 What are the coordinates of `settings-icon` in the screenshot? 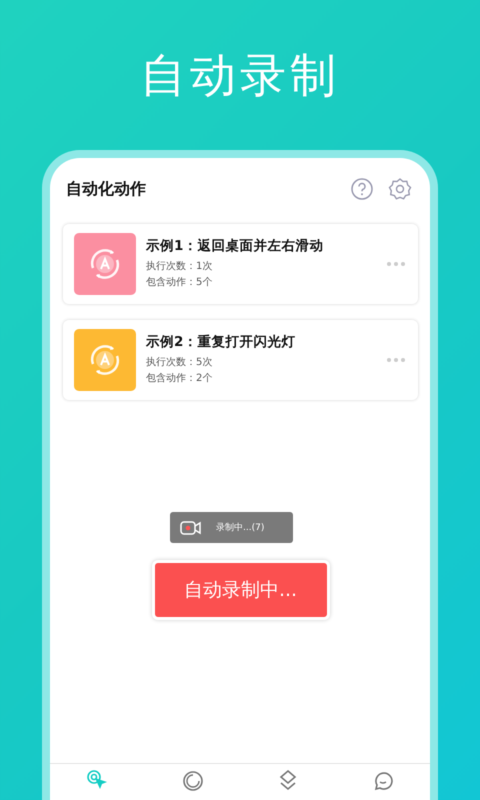 It's located at (400, 189).